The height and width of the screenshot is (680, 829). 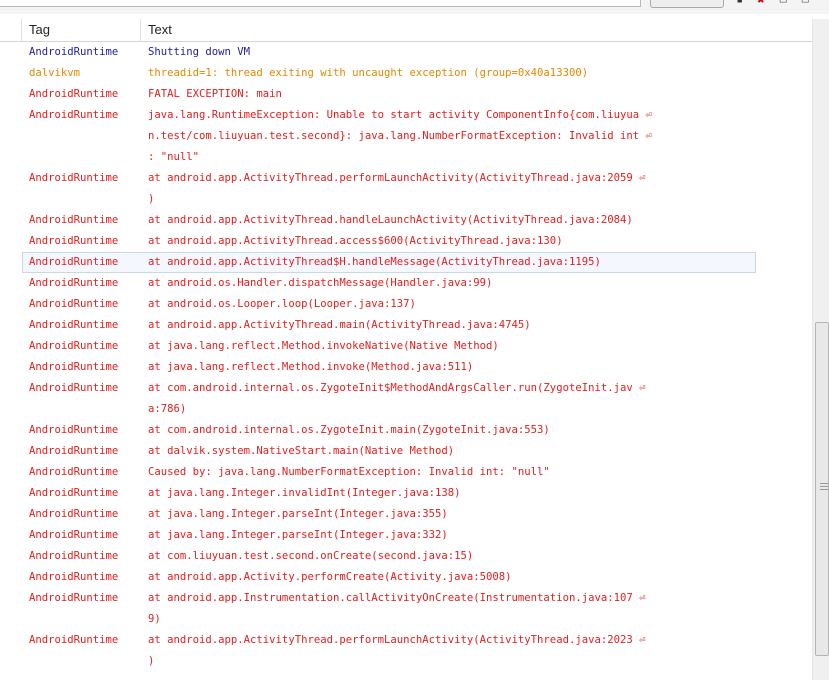 I want to click on clear-log-button, so click(x=687, y=4).